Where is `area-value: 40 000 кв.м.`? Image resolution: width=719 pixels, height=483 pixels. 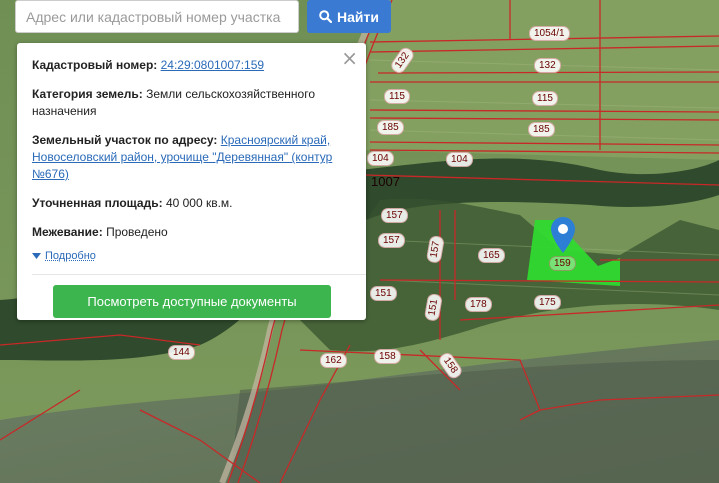 area-value: 40 000 кв.м. is located at coordinates (199, 203).